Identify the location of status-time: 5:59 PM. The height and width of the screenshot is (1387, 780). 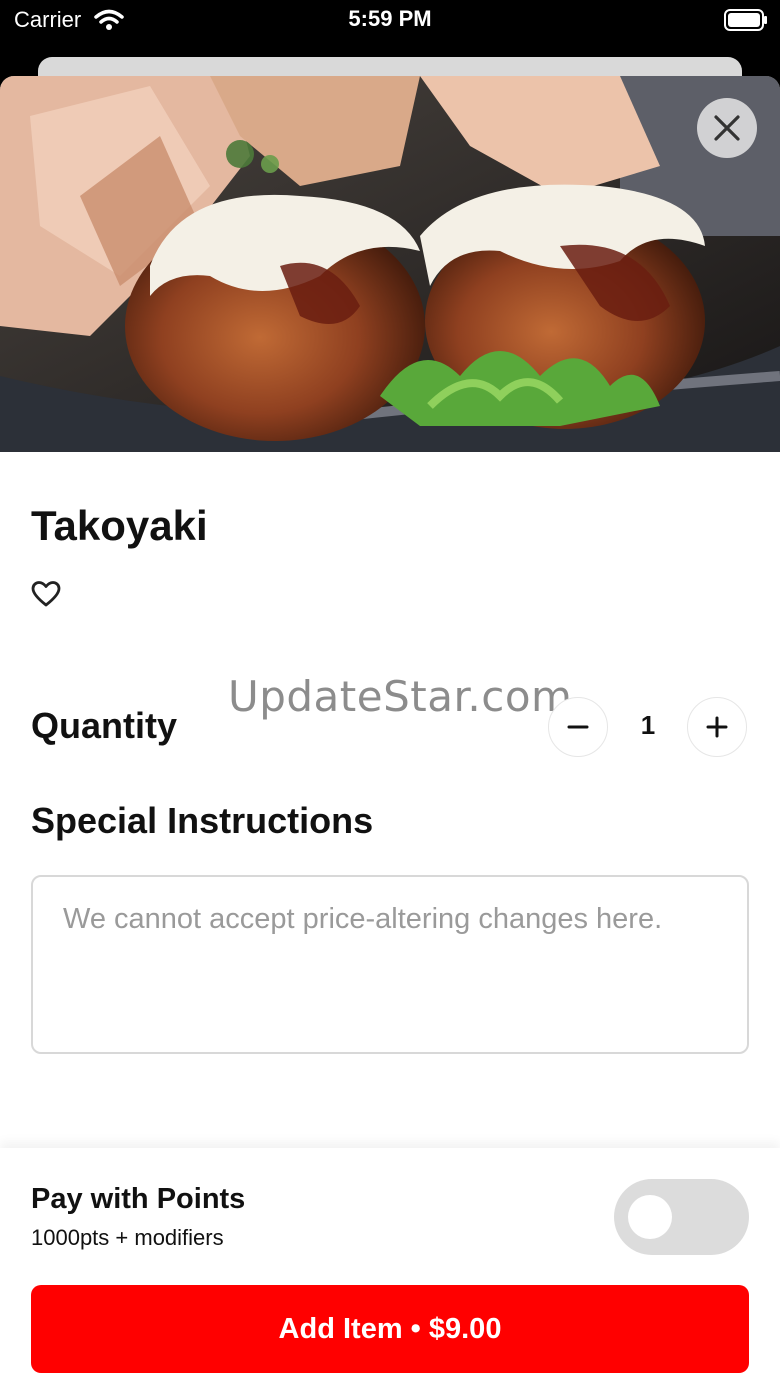
(390, 18).